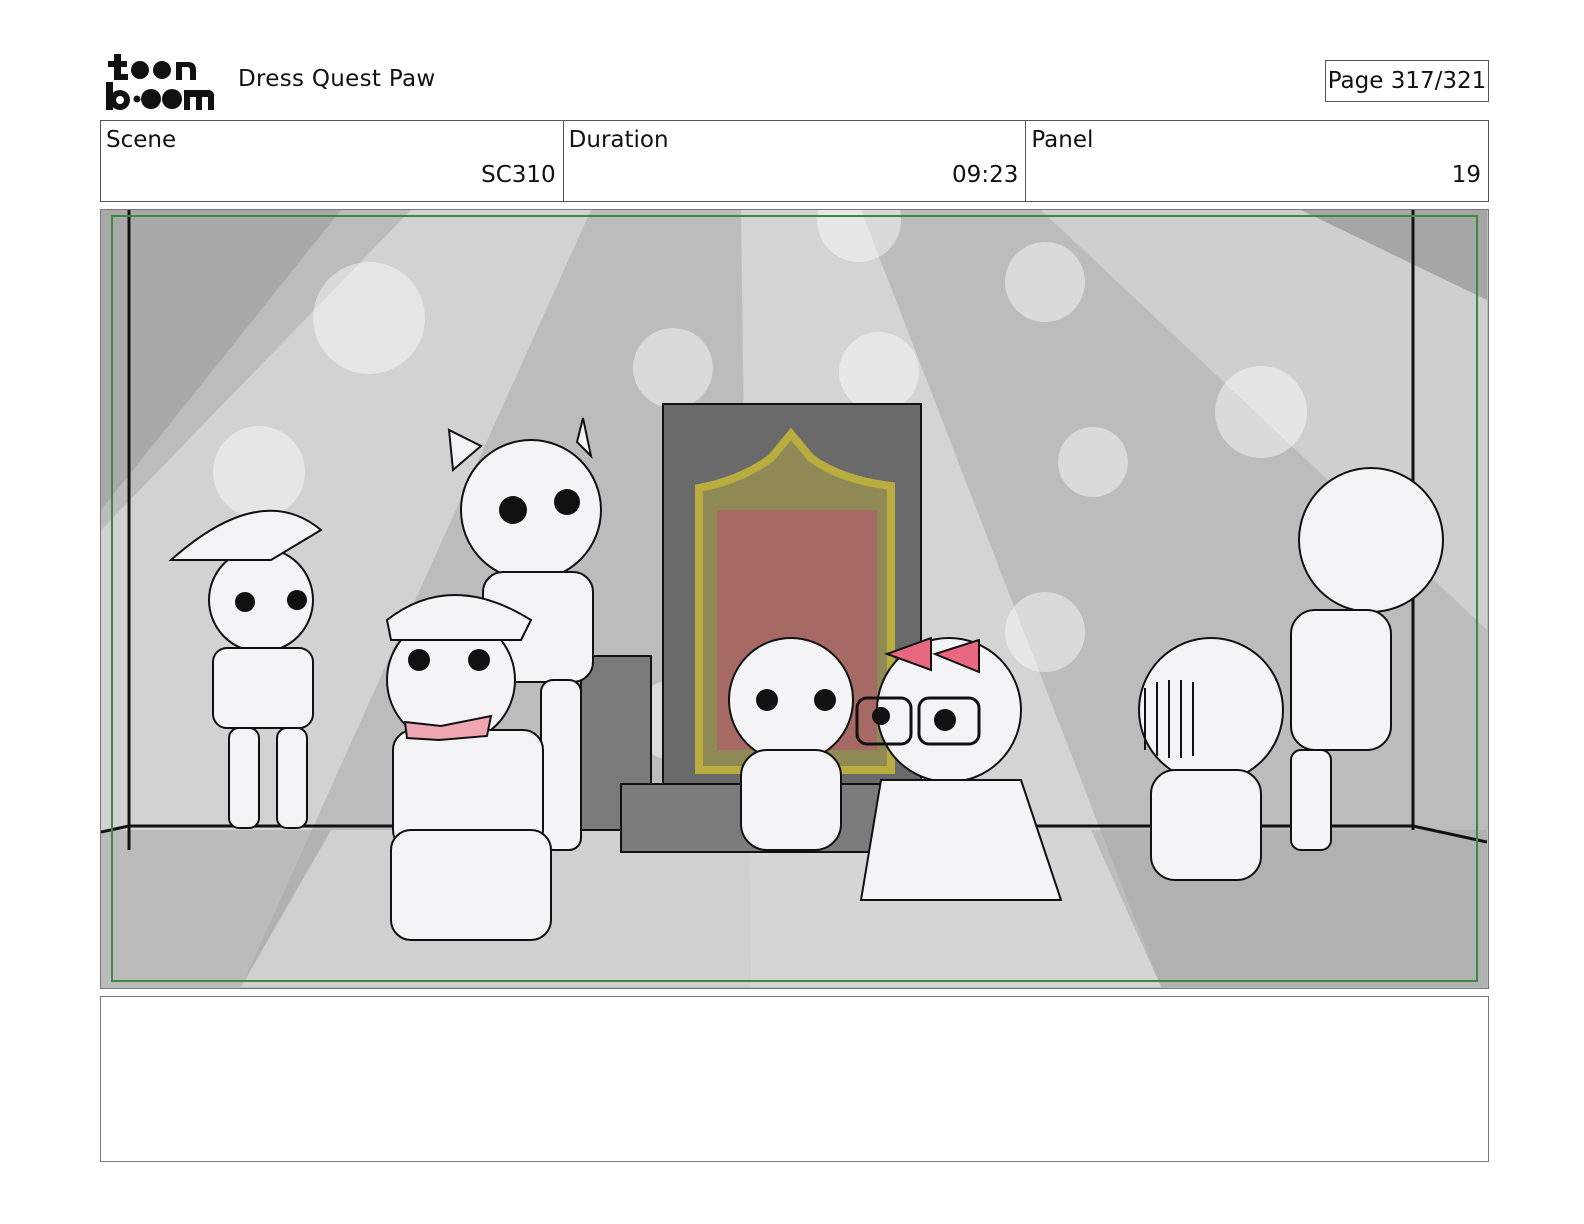  What do you see at coordinates (1466, 175) in the screenshot?
I see `panel-value: 19` at bounding box center [1466, 175].